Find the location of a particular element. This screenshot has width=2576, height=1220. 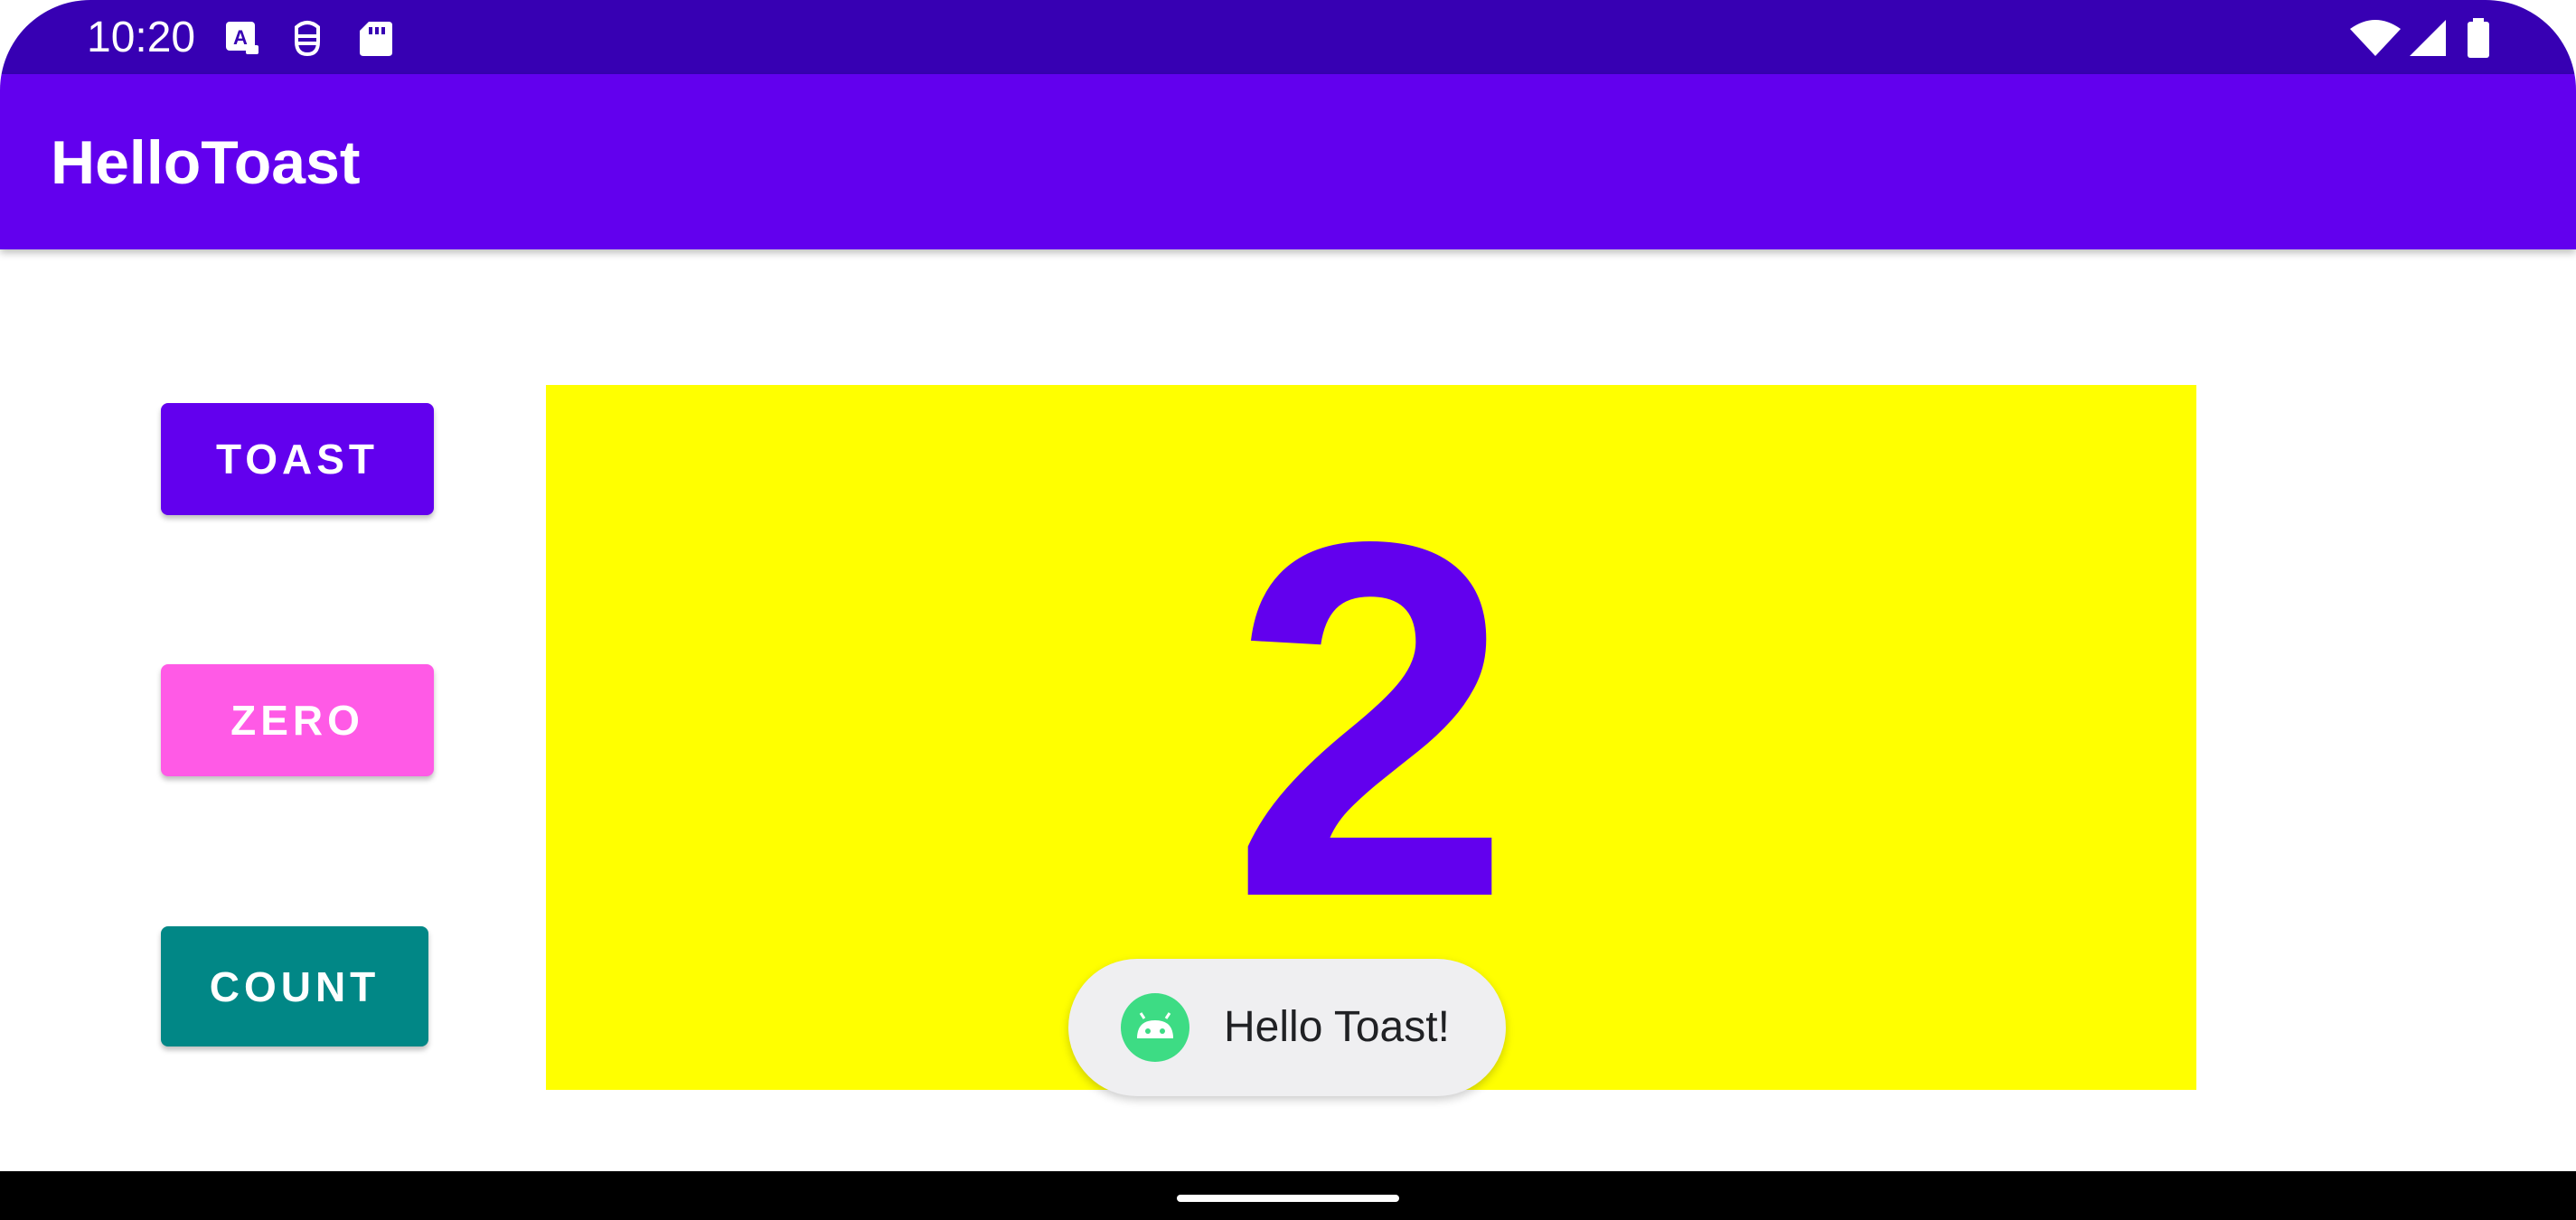

count-button: COUNT is located at coordinates (295, 986).